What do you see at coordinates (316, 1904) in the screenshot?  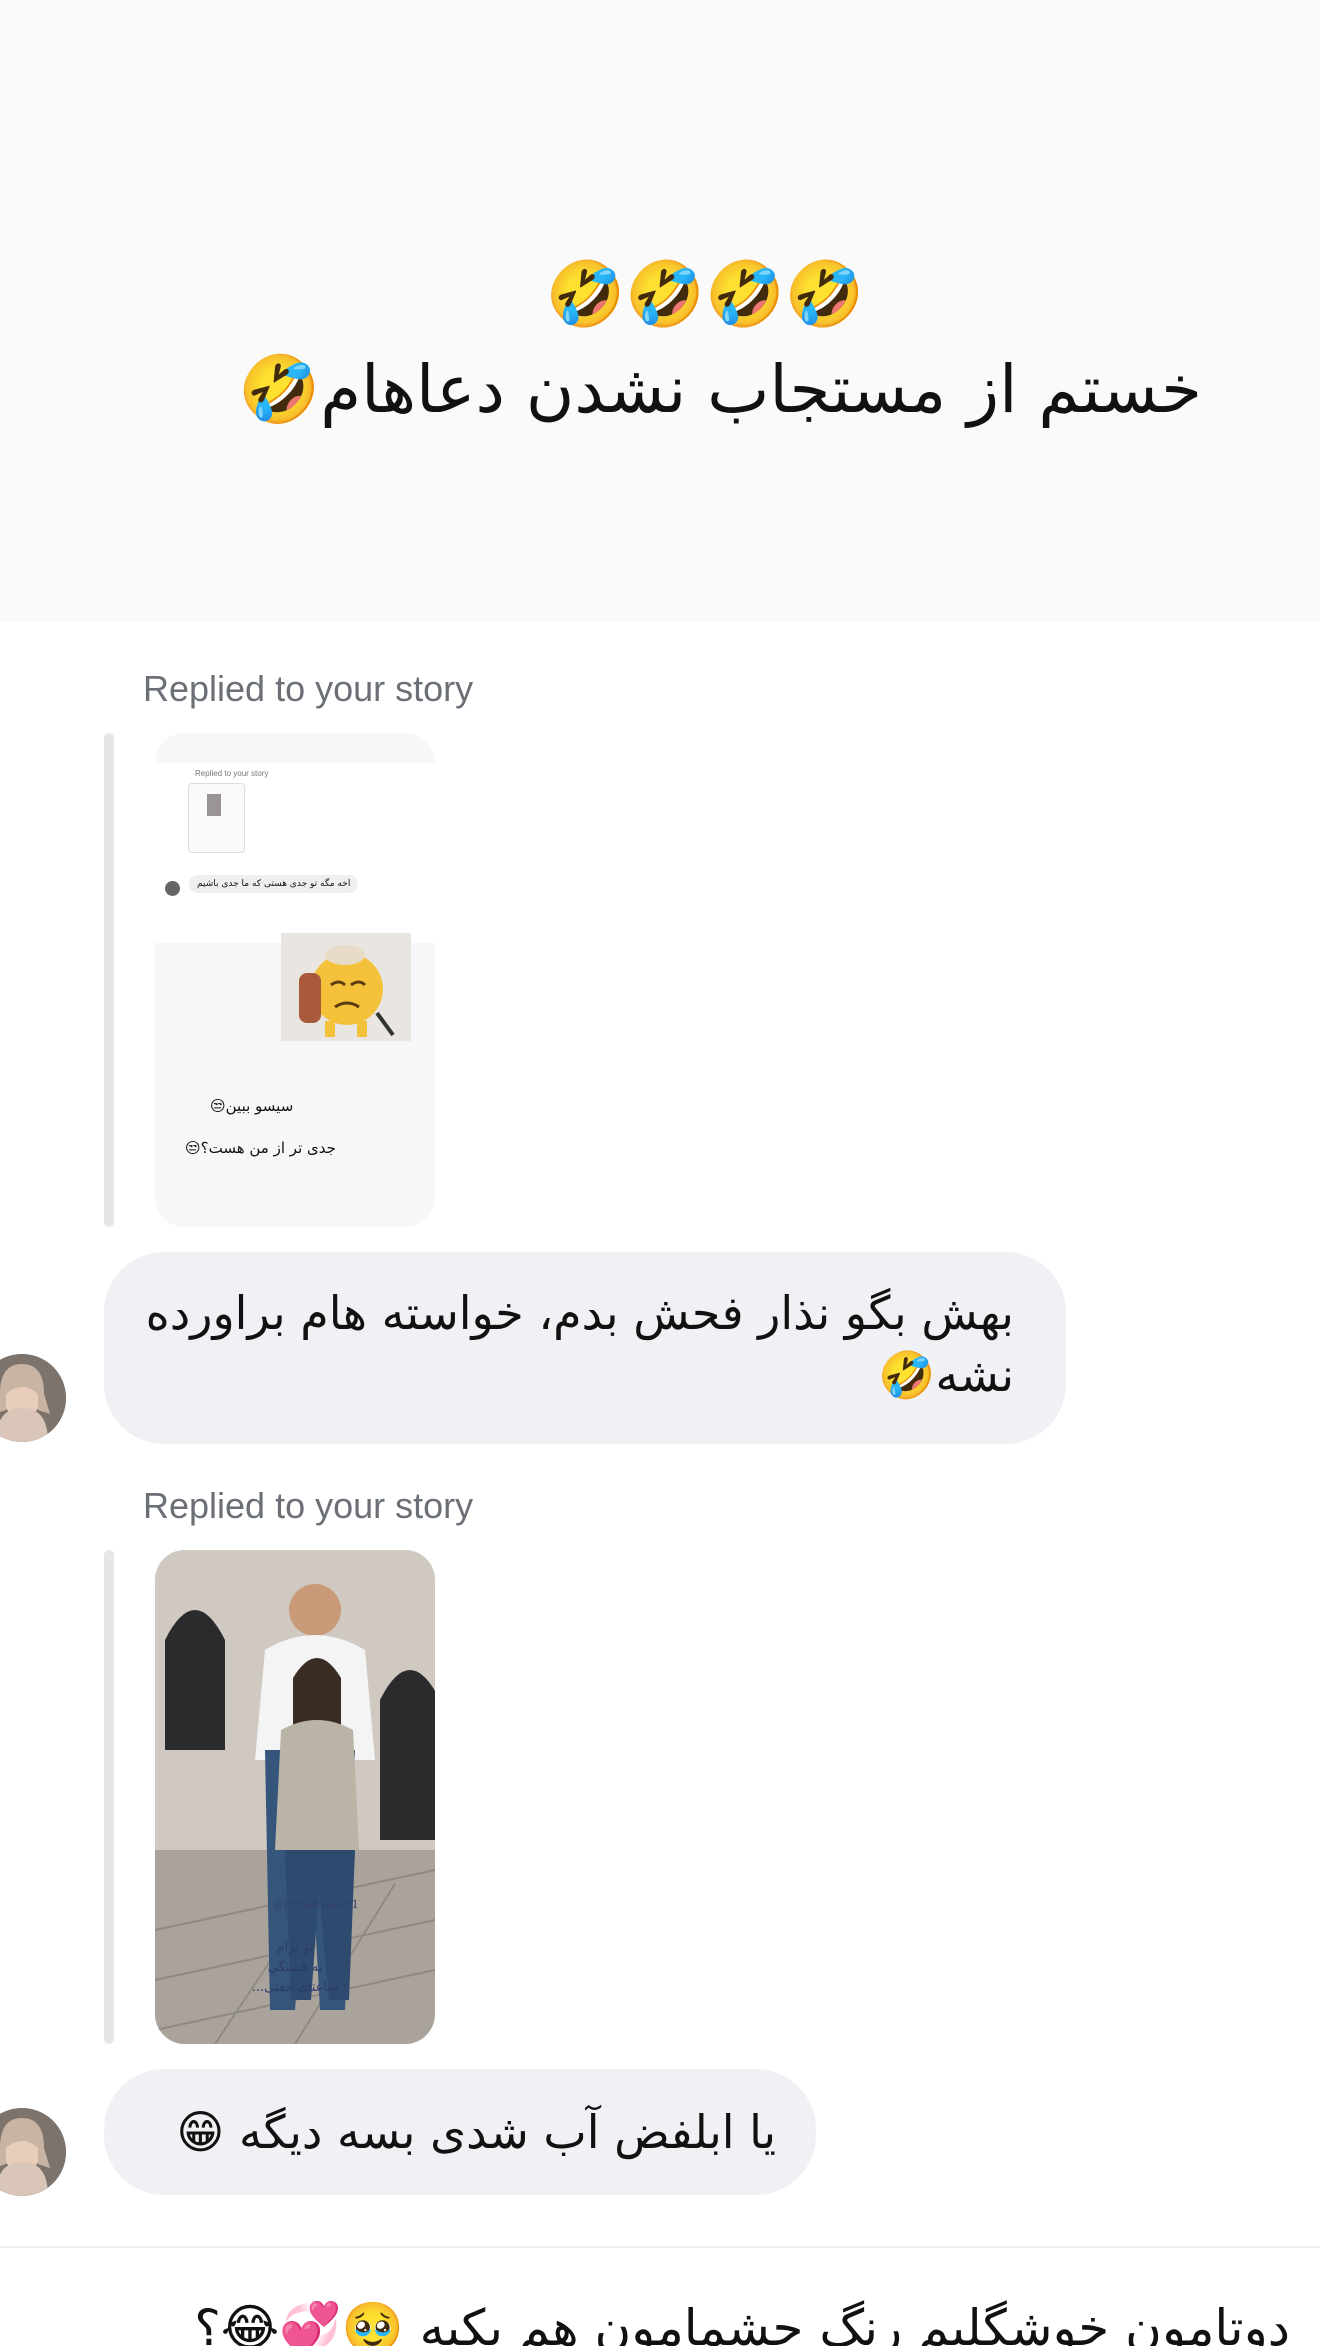 I see `story-handle: @primetrader1` at bounding box center [316, 1904].